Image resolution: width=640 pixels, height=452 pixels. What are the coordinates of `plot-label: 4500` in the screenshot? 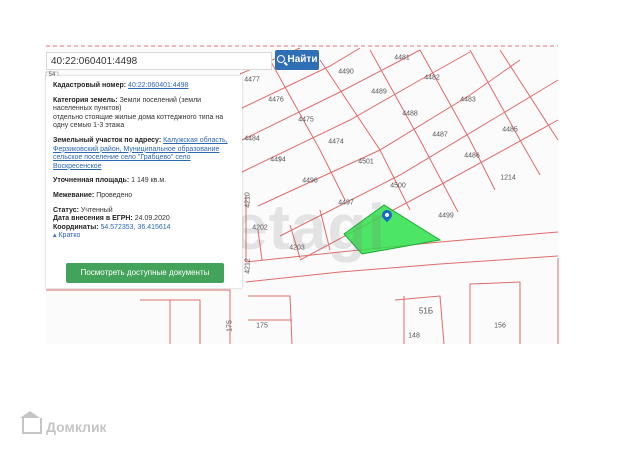 It's located at (398, 186).